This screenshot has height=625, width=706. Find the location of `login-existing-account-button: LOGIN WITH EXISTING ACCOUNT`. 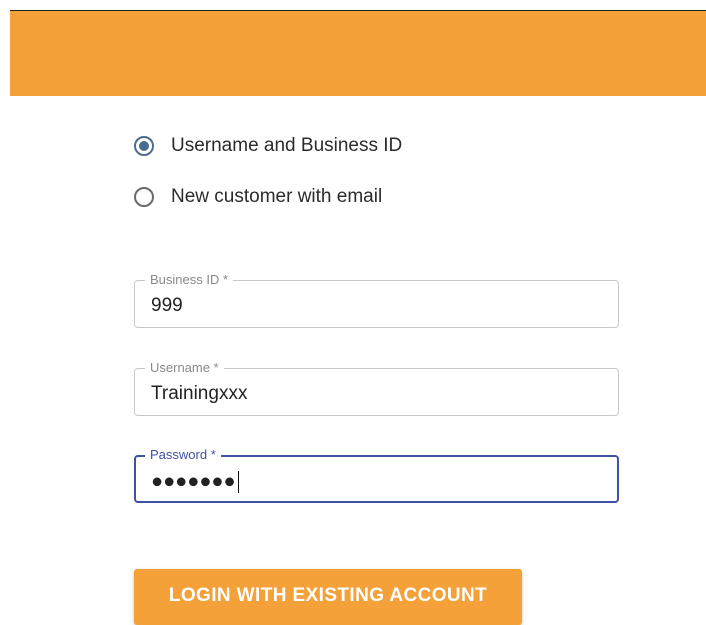

login-existing-account-button: LOGIN WITH EXISTING ACCOUNT is located at coordinates (328, 597).